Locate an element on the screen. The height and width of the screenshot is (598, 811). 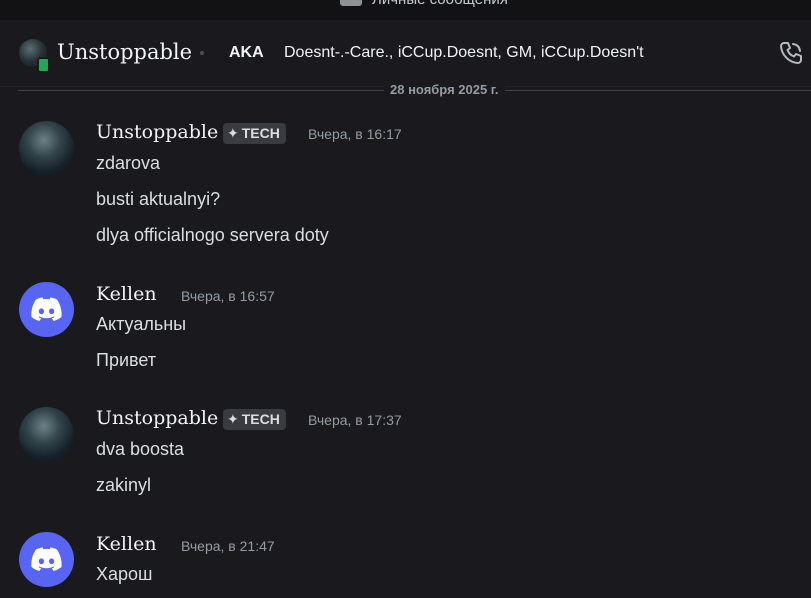
window-title: Личные сообщения is located at coordinates (440, 4).